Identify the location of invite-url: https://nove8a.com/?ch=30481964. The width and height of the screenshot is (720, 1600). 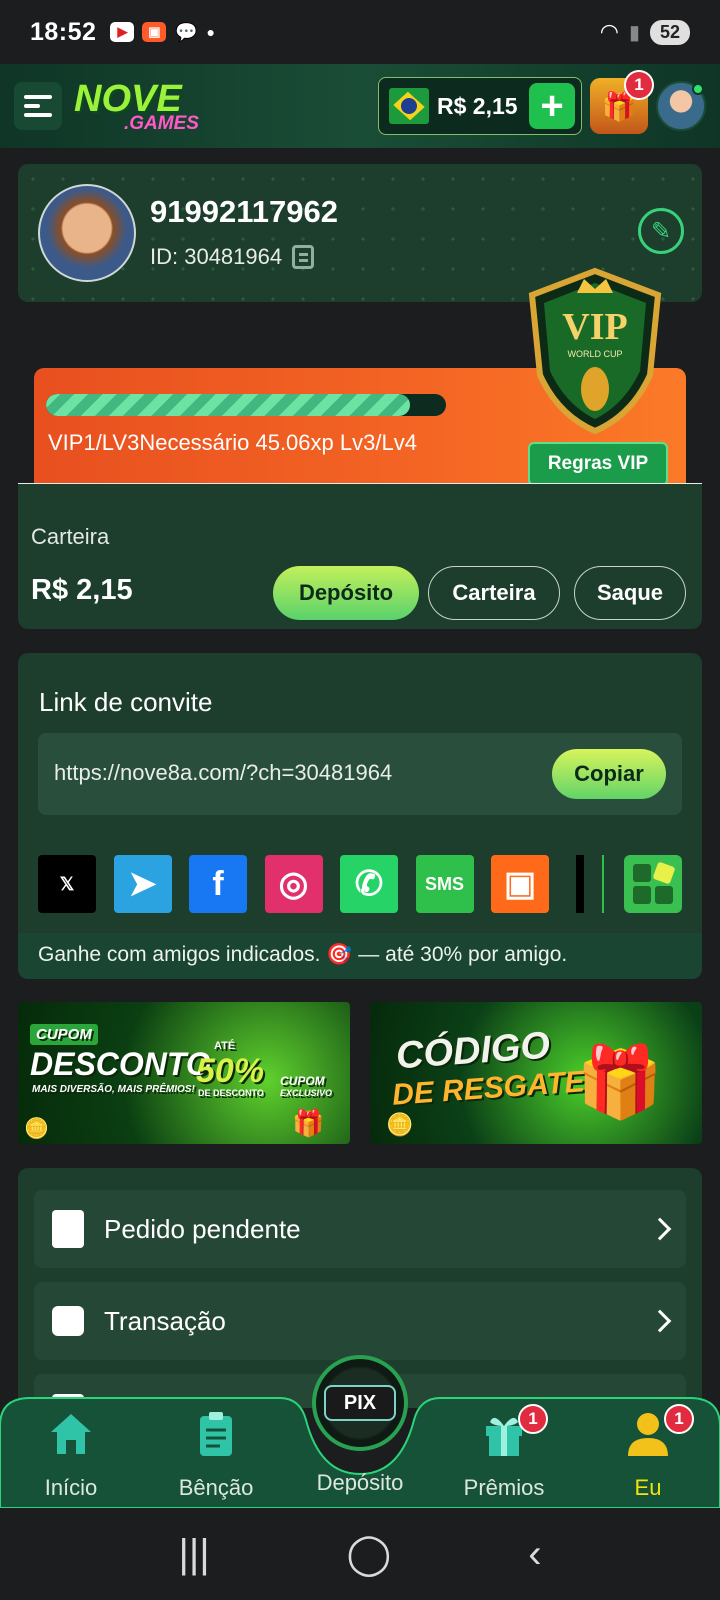
(223, 773).